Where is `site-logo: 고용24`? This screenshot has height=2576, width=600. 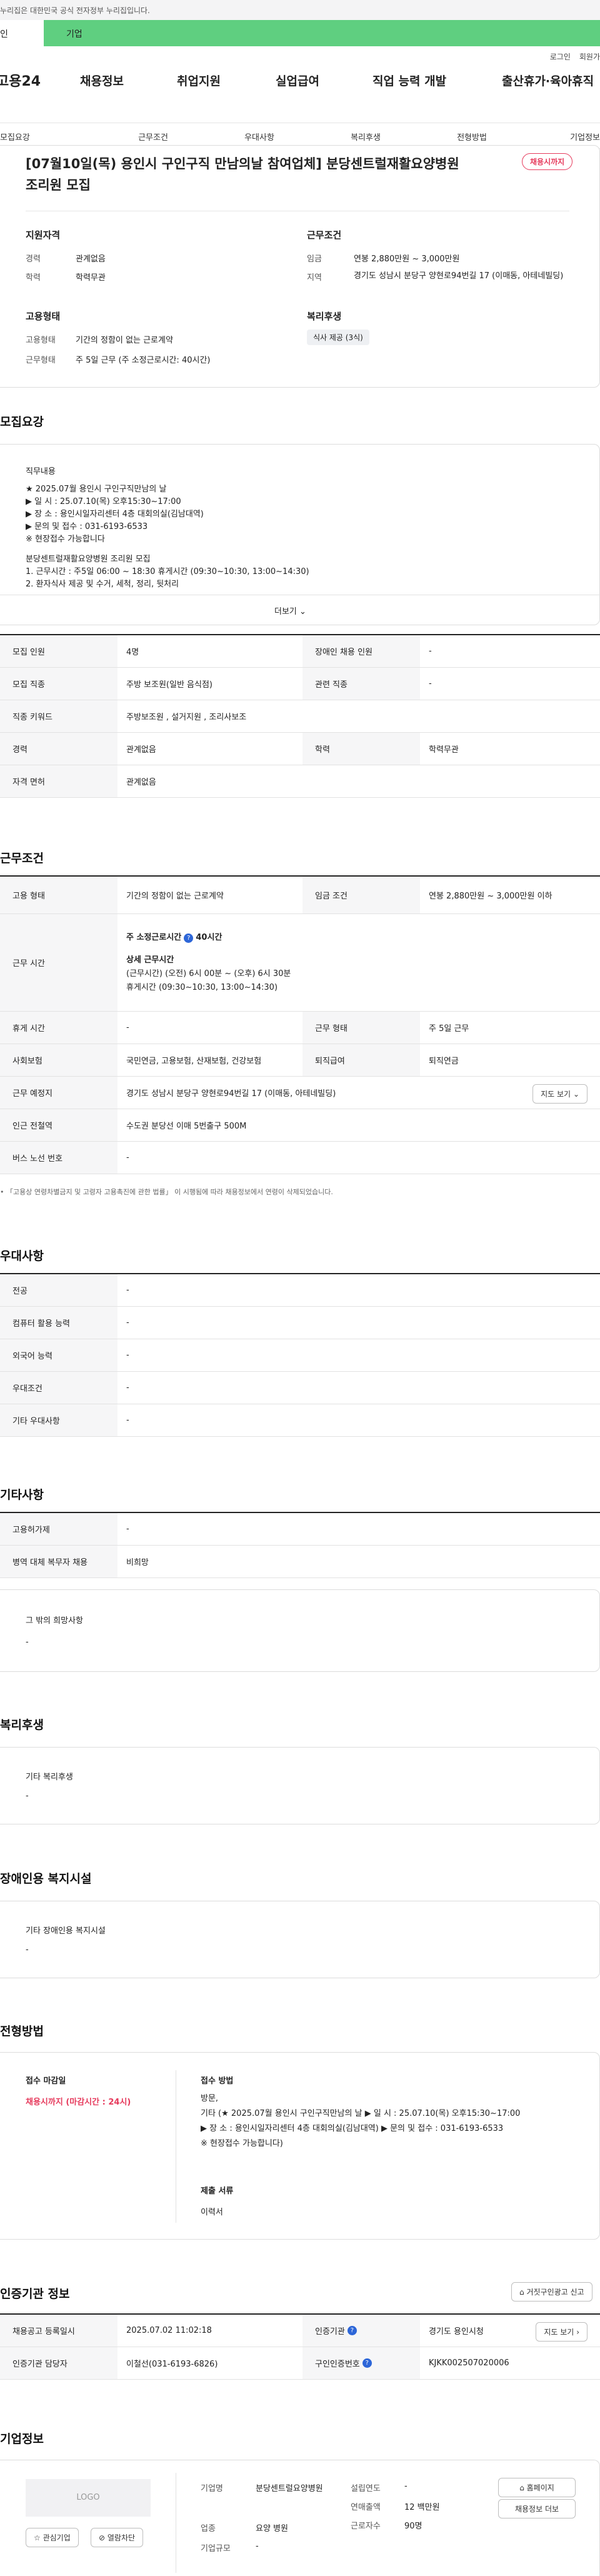 site-logo: 고용24 is located at coordinates (21, 80).